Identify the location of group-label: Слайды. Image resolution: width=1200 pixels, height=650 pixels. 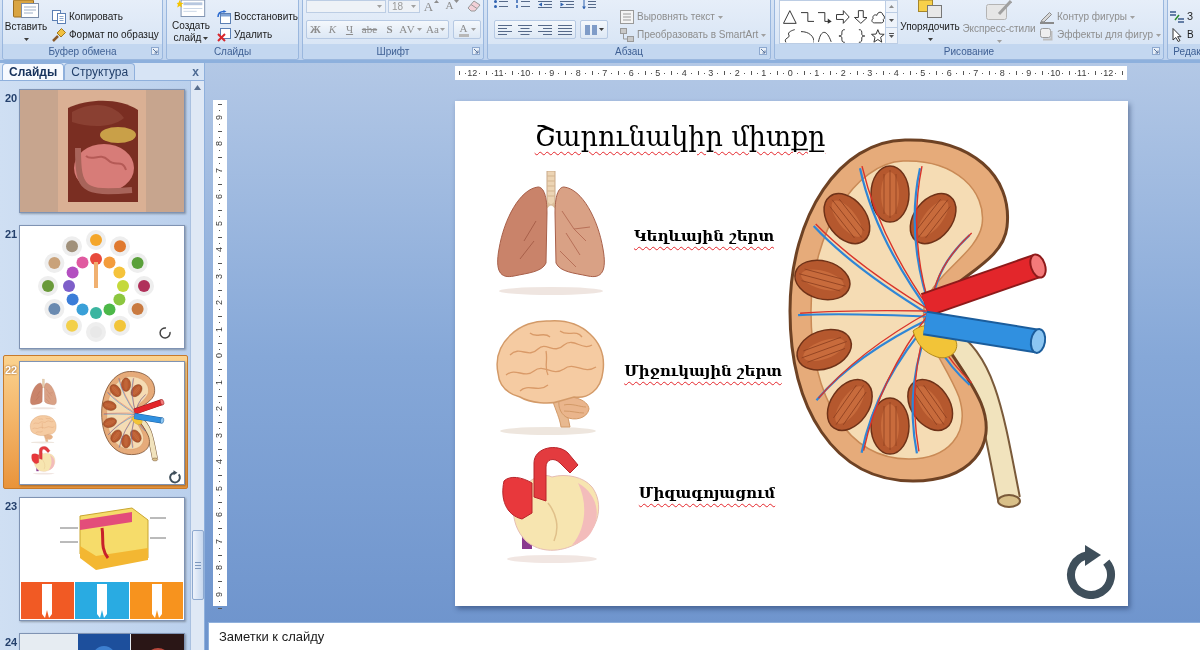
(232, 51).